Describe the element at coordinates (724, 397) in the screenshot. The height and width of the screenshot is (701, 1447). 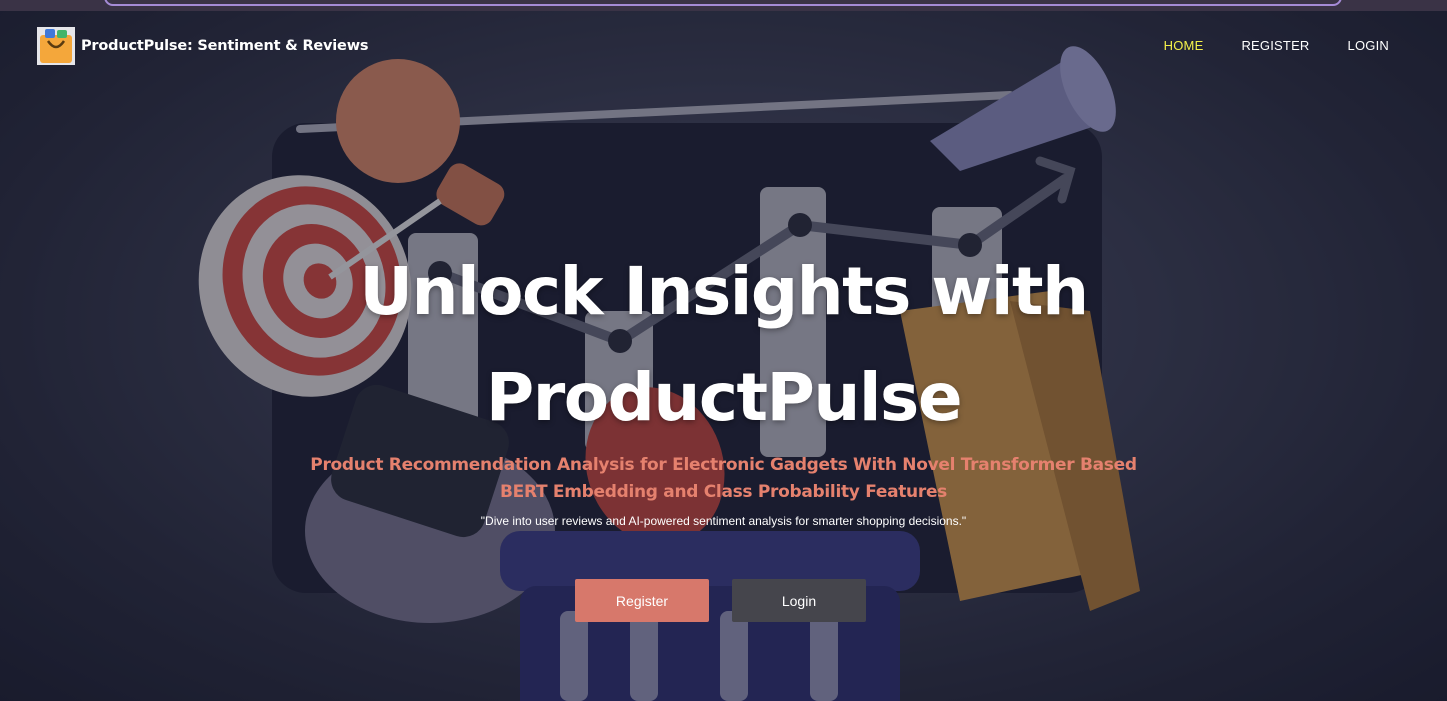
I see `headline-line-2: ProductPulse` at that location.